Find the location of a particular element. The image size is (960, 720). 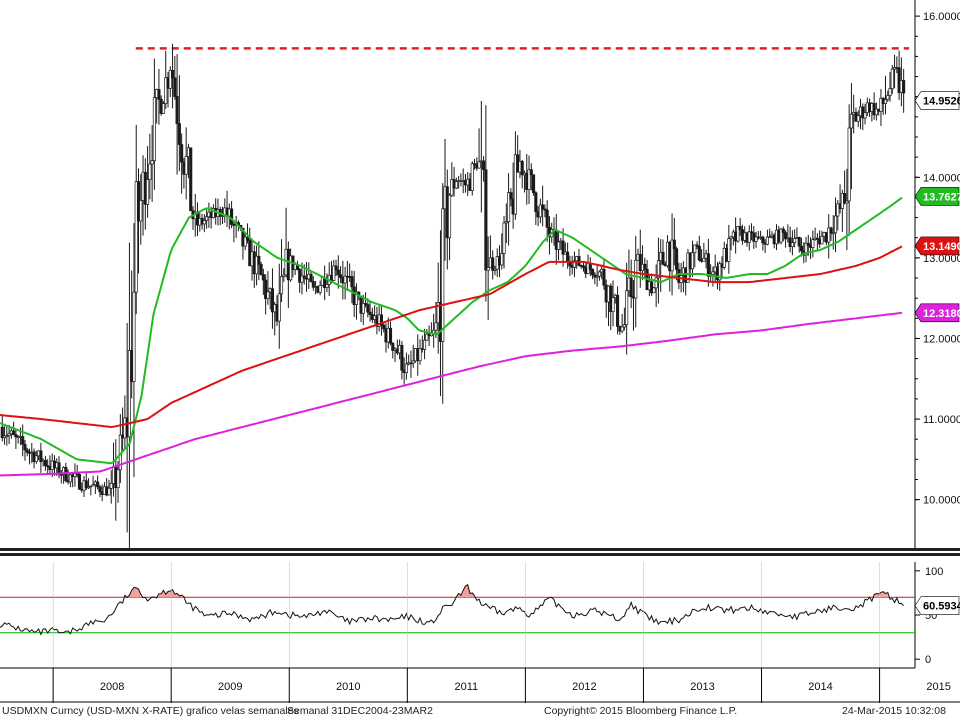

x-tick-label: 2008 is located at coordinates (112, 687).